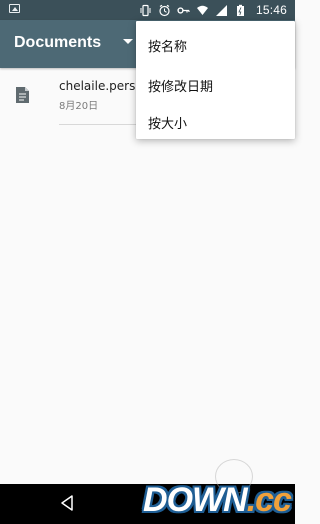  What do you see at coordinates (213, 10) in the screenshot?
I see `status-icons: 15:46` at bounding box center [213, 10].